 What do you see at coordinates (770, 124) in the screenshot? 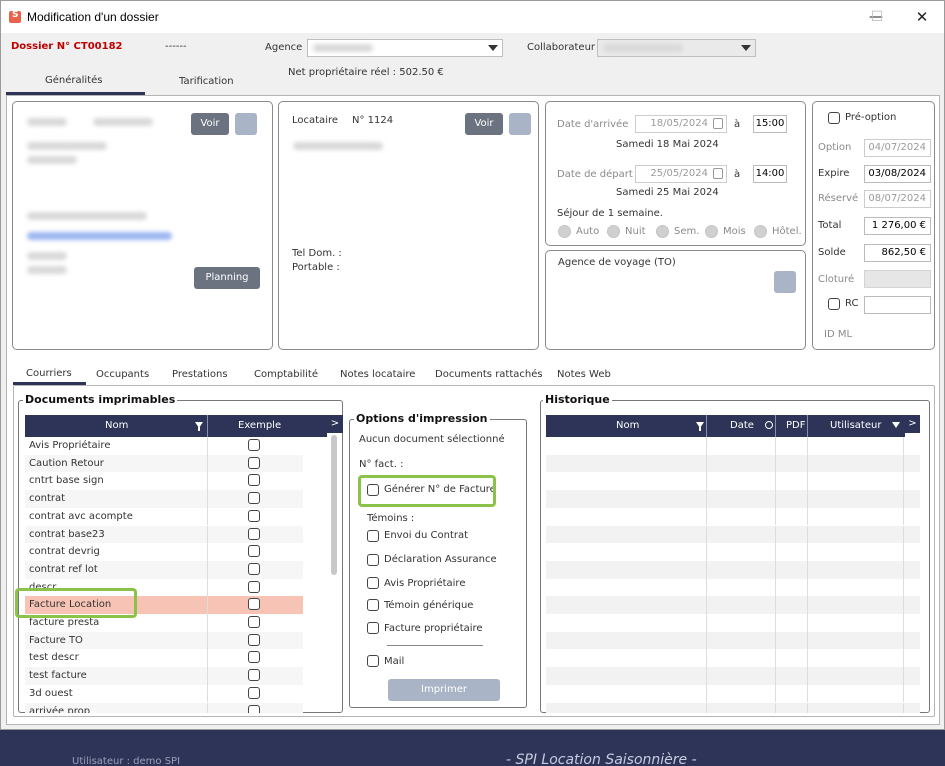
I see `heure-arrivee-field: 15:00` at bounding box center [770, 124].